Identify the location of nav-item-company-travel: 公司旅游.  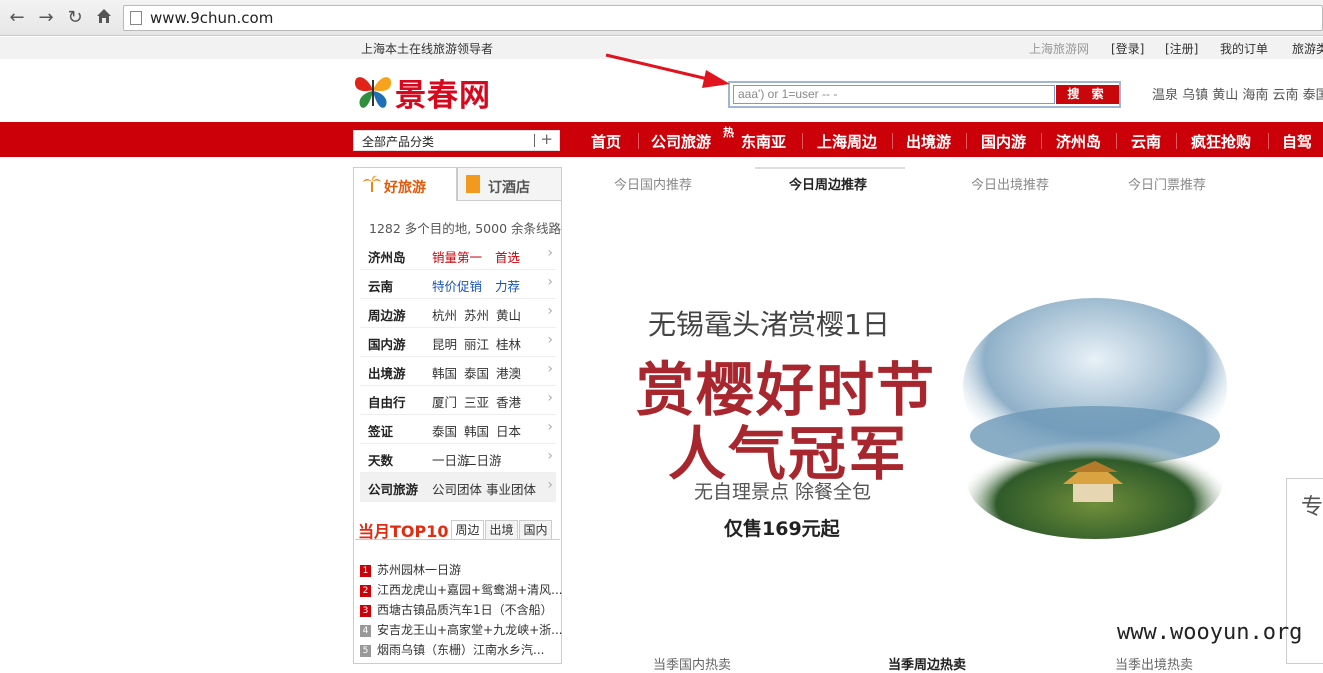
(681, 141).